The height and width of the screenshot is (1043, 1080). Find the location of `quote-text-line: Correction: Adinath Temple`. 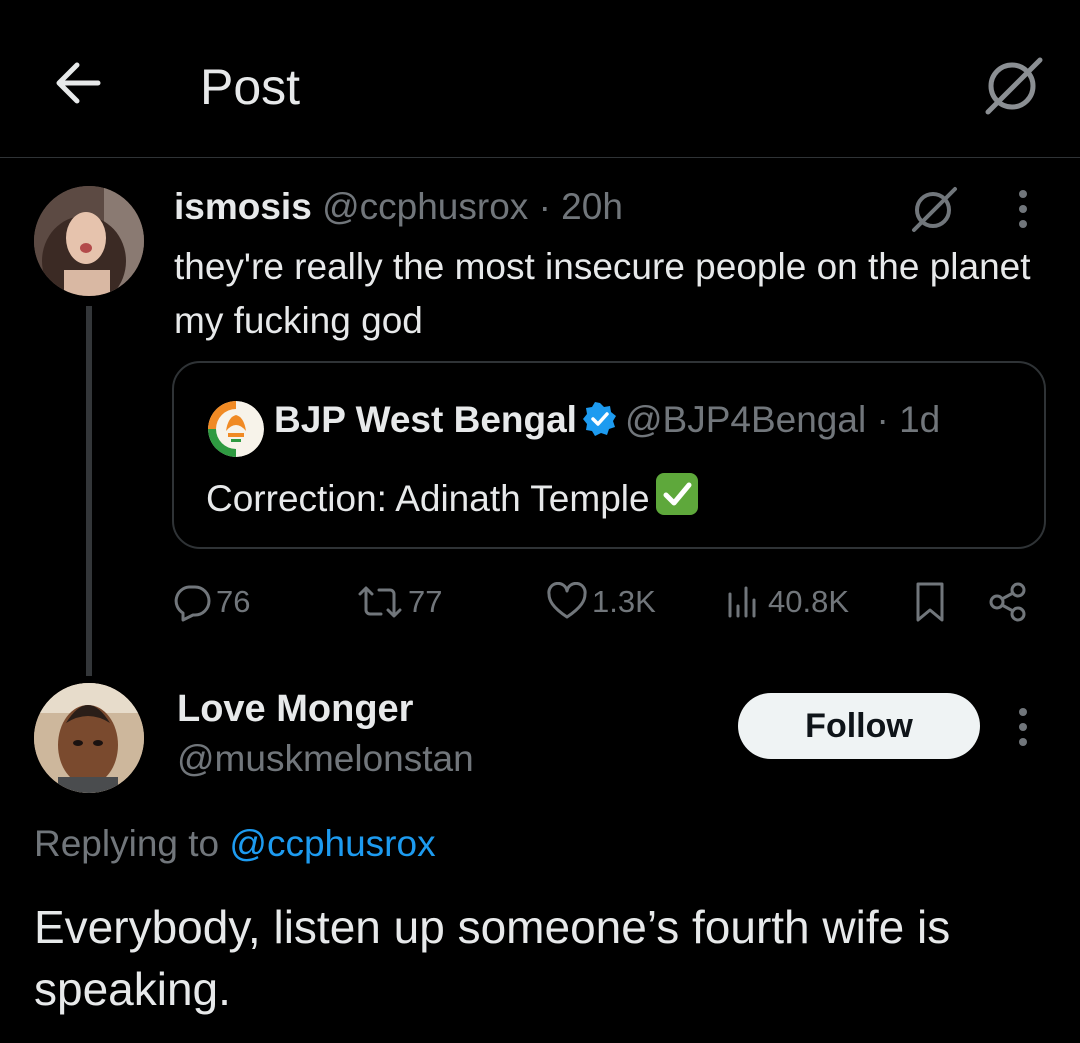

quote-text-line: Correction: Adinath Temple is located at coordinates (452, 496).